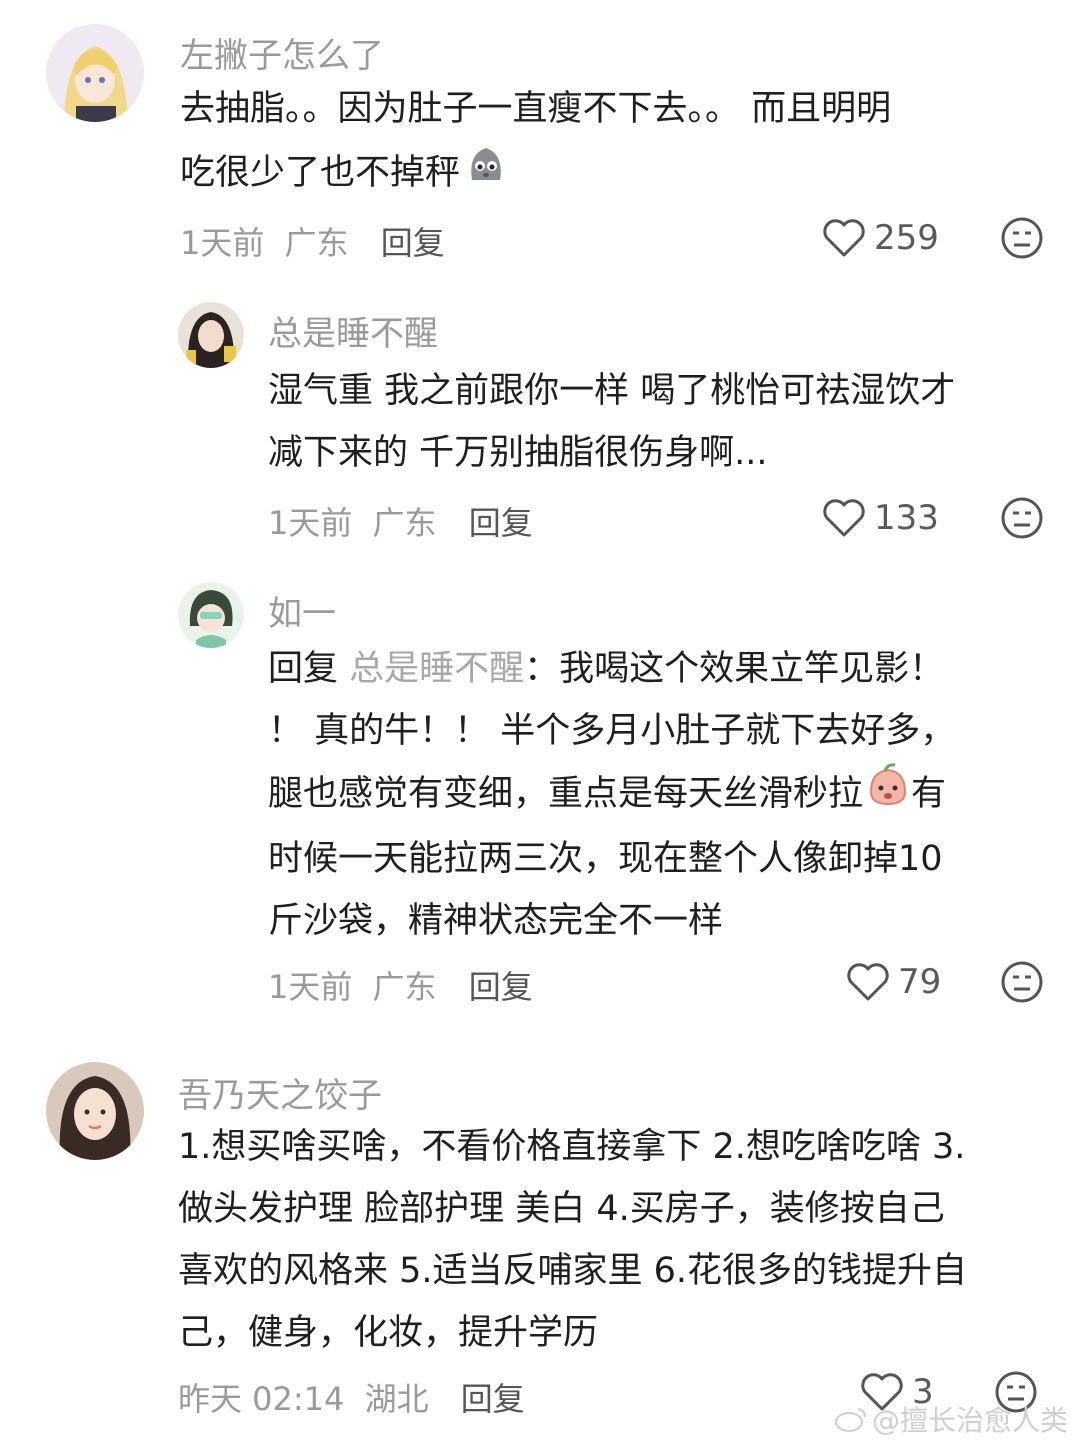 The image size is (1080, 1453). What do you see at coordinates (566, 794) in the screenshot?
I see `comment-line-text: 腿也感觉有变细，重点是每天丝滑秒拉` at bounding box center [566, 794].